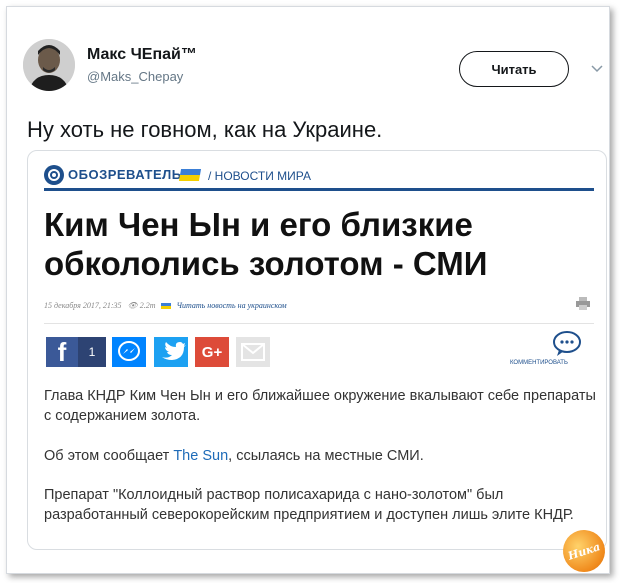 The image size is (620, 583). Describe the element at coordinates (174, 351) in the screenshot. I see `twitter-icon` at that location.